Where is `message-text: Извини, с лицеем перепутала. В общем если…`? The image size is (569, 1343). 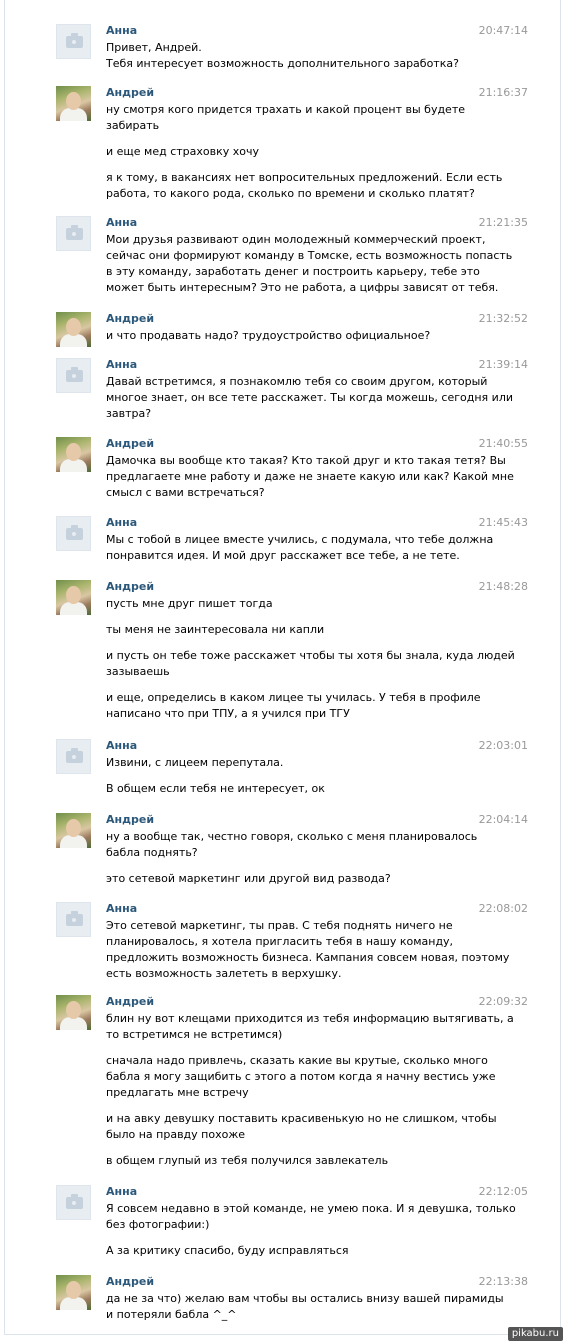
message-text: Извини, с лицеем перепутала. В общем если… is located at coordinates (291, 776).